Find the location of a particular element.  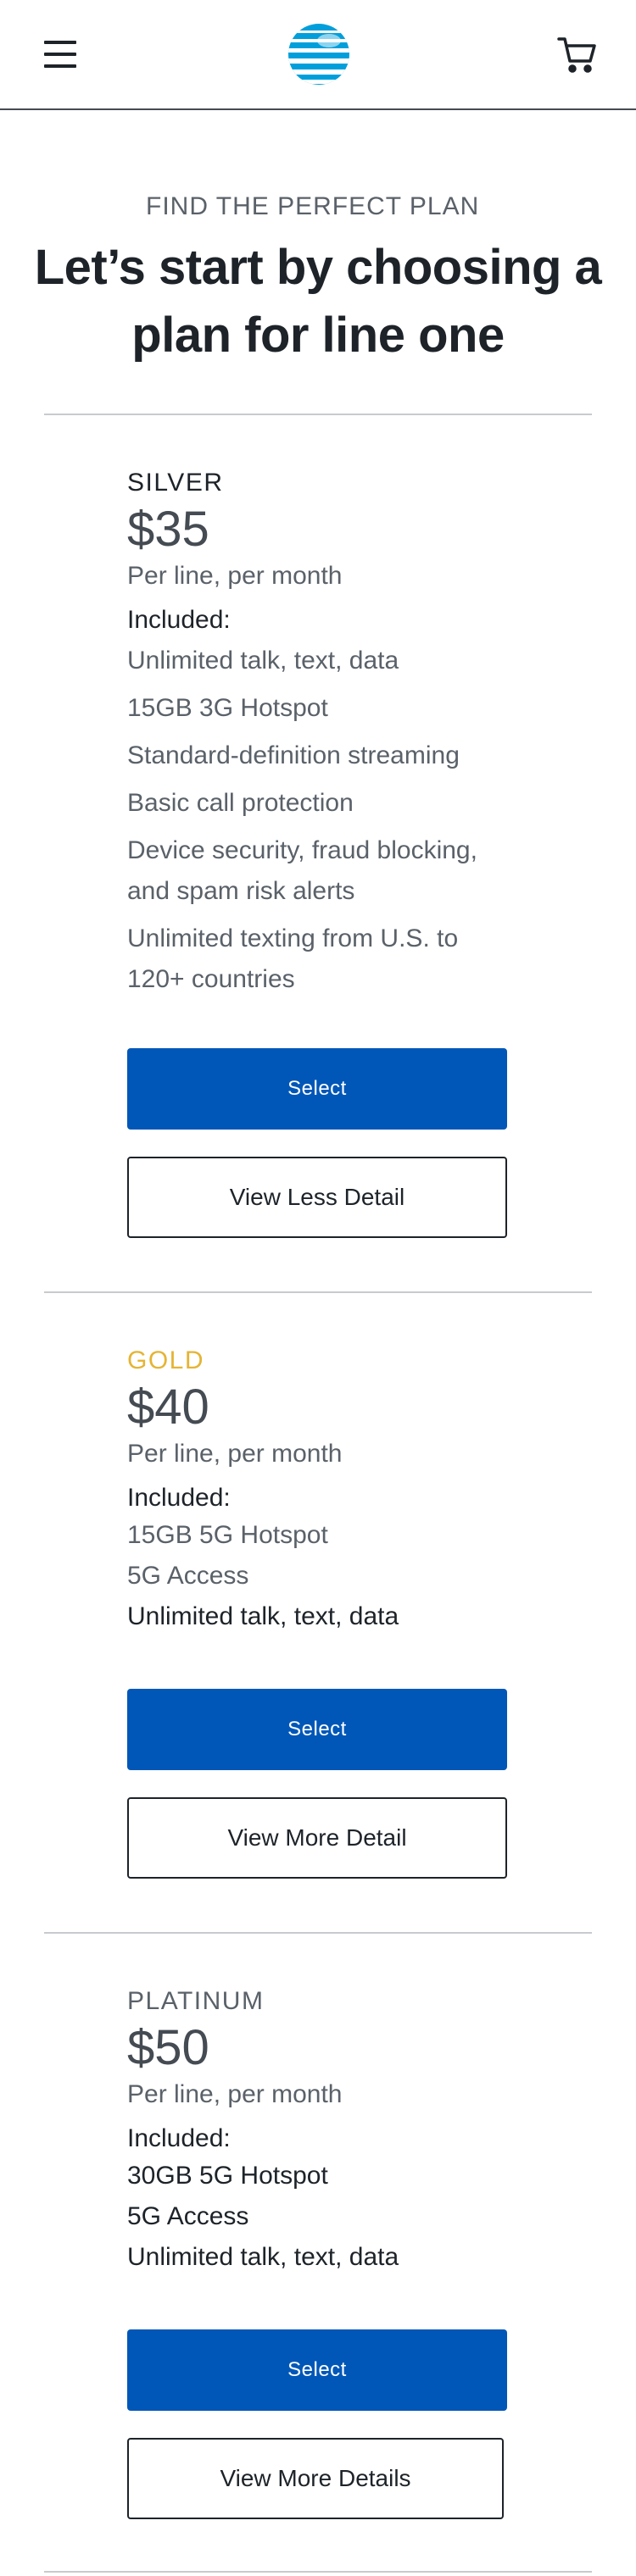

select-button-platinum: Select is located at coordinates (317, 2370).